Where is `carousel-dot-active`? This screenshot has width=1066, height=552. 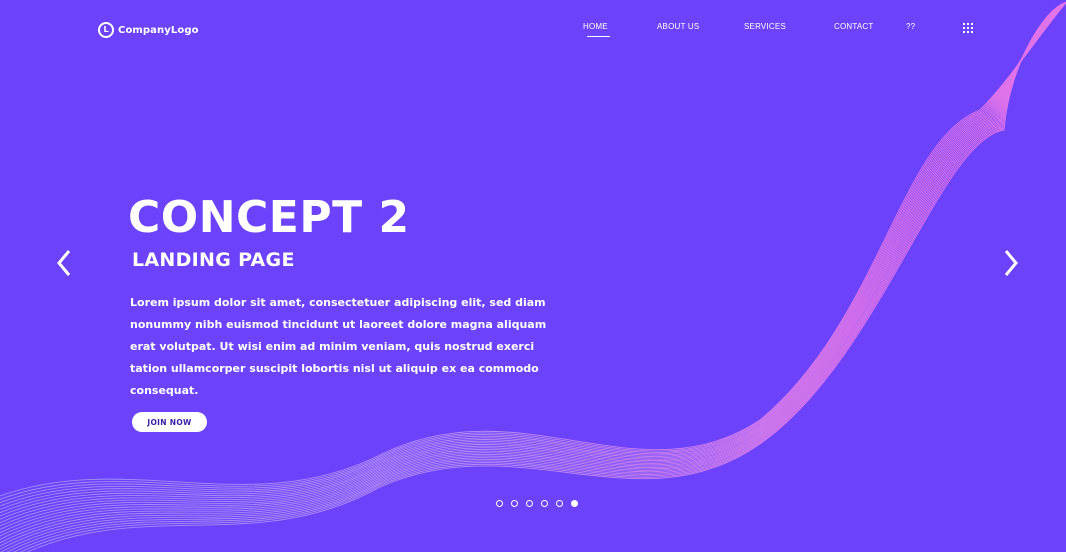
carousel-dot-active is located at coordinates (574, 503).